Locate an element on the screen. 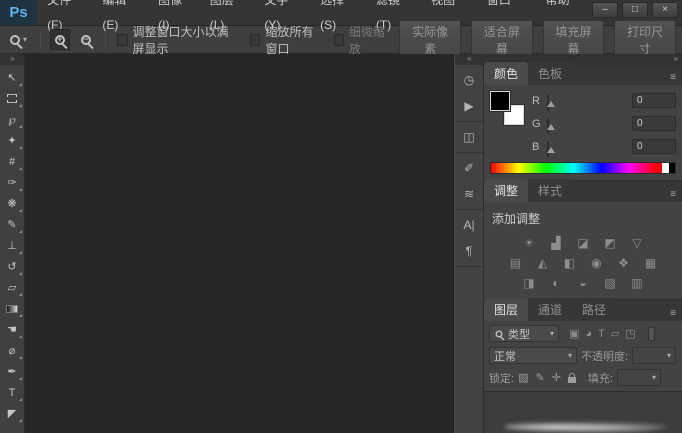  tool-button: # is located at coordinates (12, 161).